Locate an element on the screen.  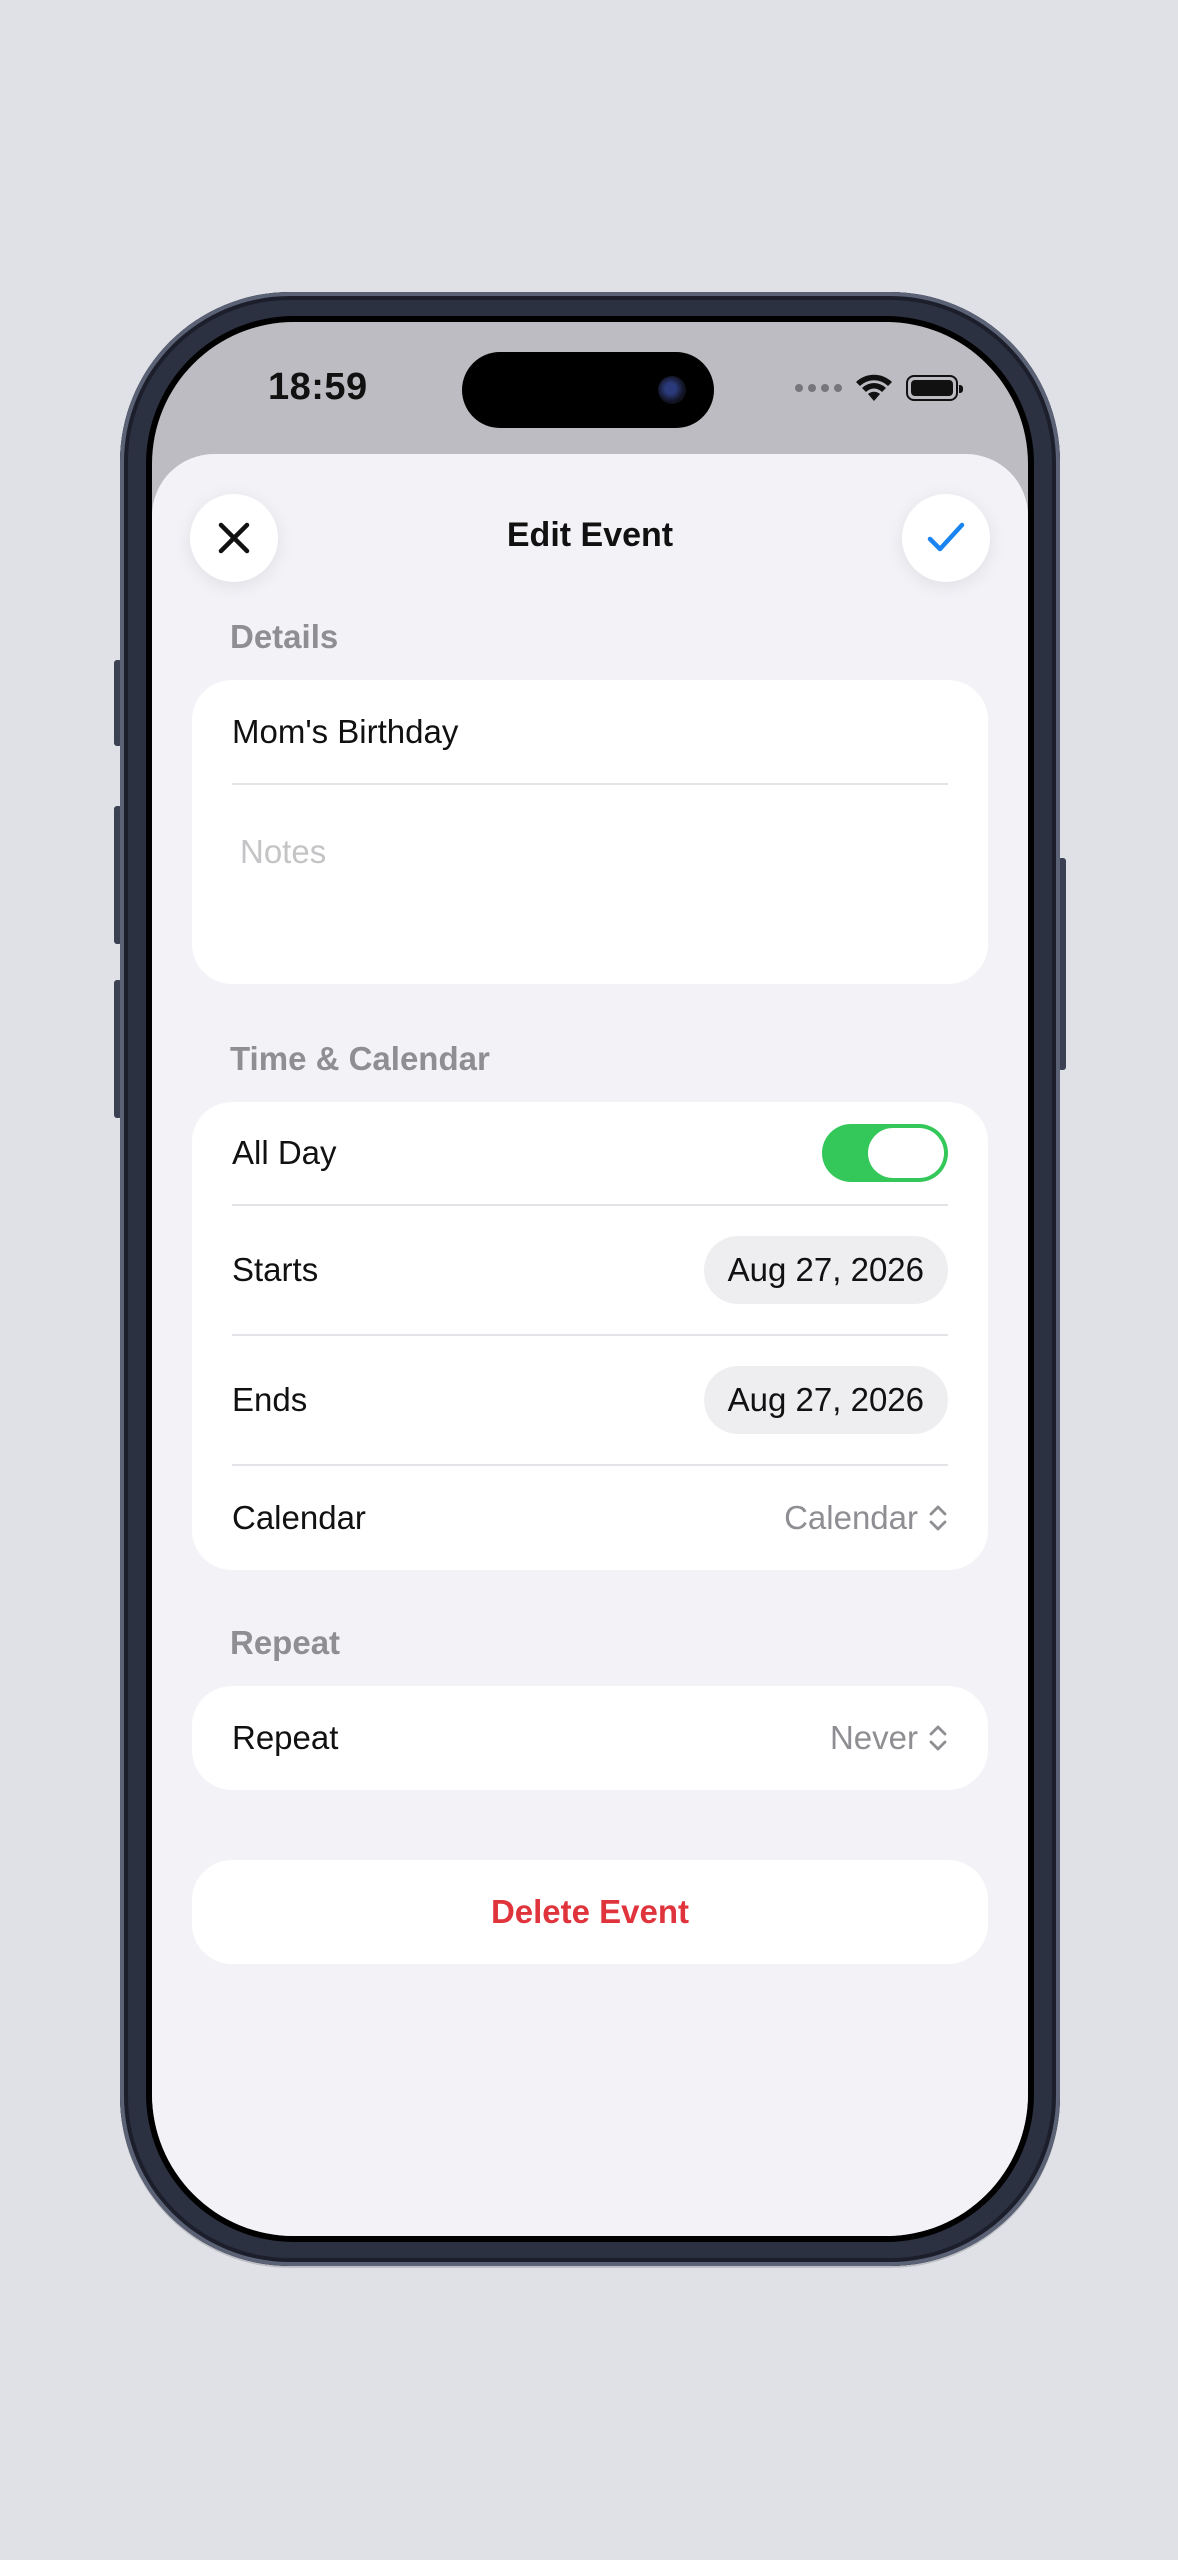
page-title: Edit Event is located at coordinates (590, 535).